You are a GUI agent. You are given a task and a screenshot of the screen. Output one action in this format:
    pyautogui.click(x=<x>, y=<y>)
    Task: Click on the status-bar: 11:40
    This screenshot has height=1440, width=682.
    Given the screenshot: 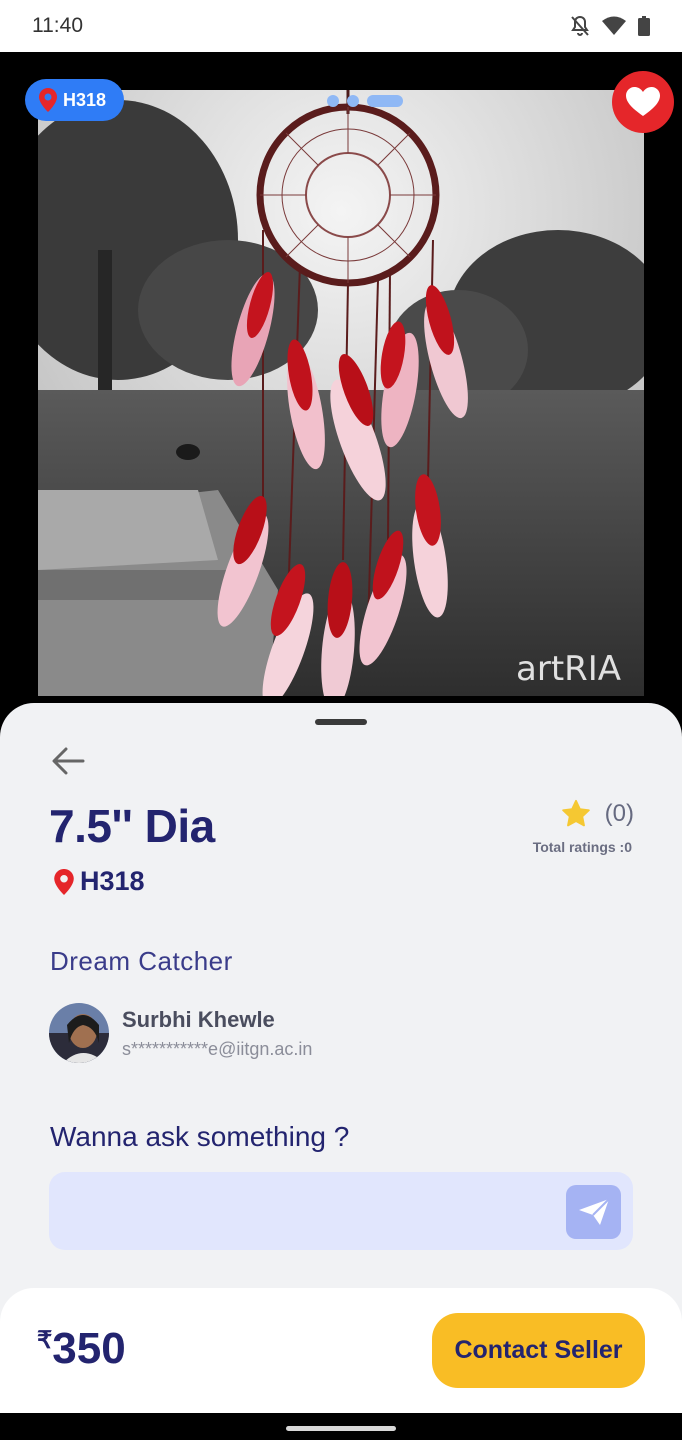 What is the action you would take?
    pyautogui.click(x=341, y=26)
    